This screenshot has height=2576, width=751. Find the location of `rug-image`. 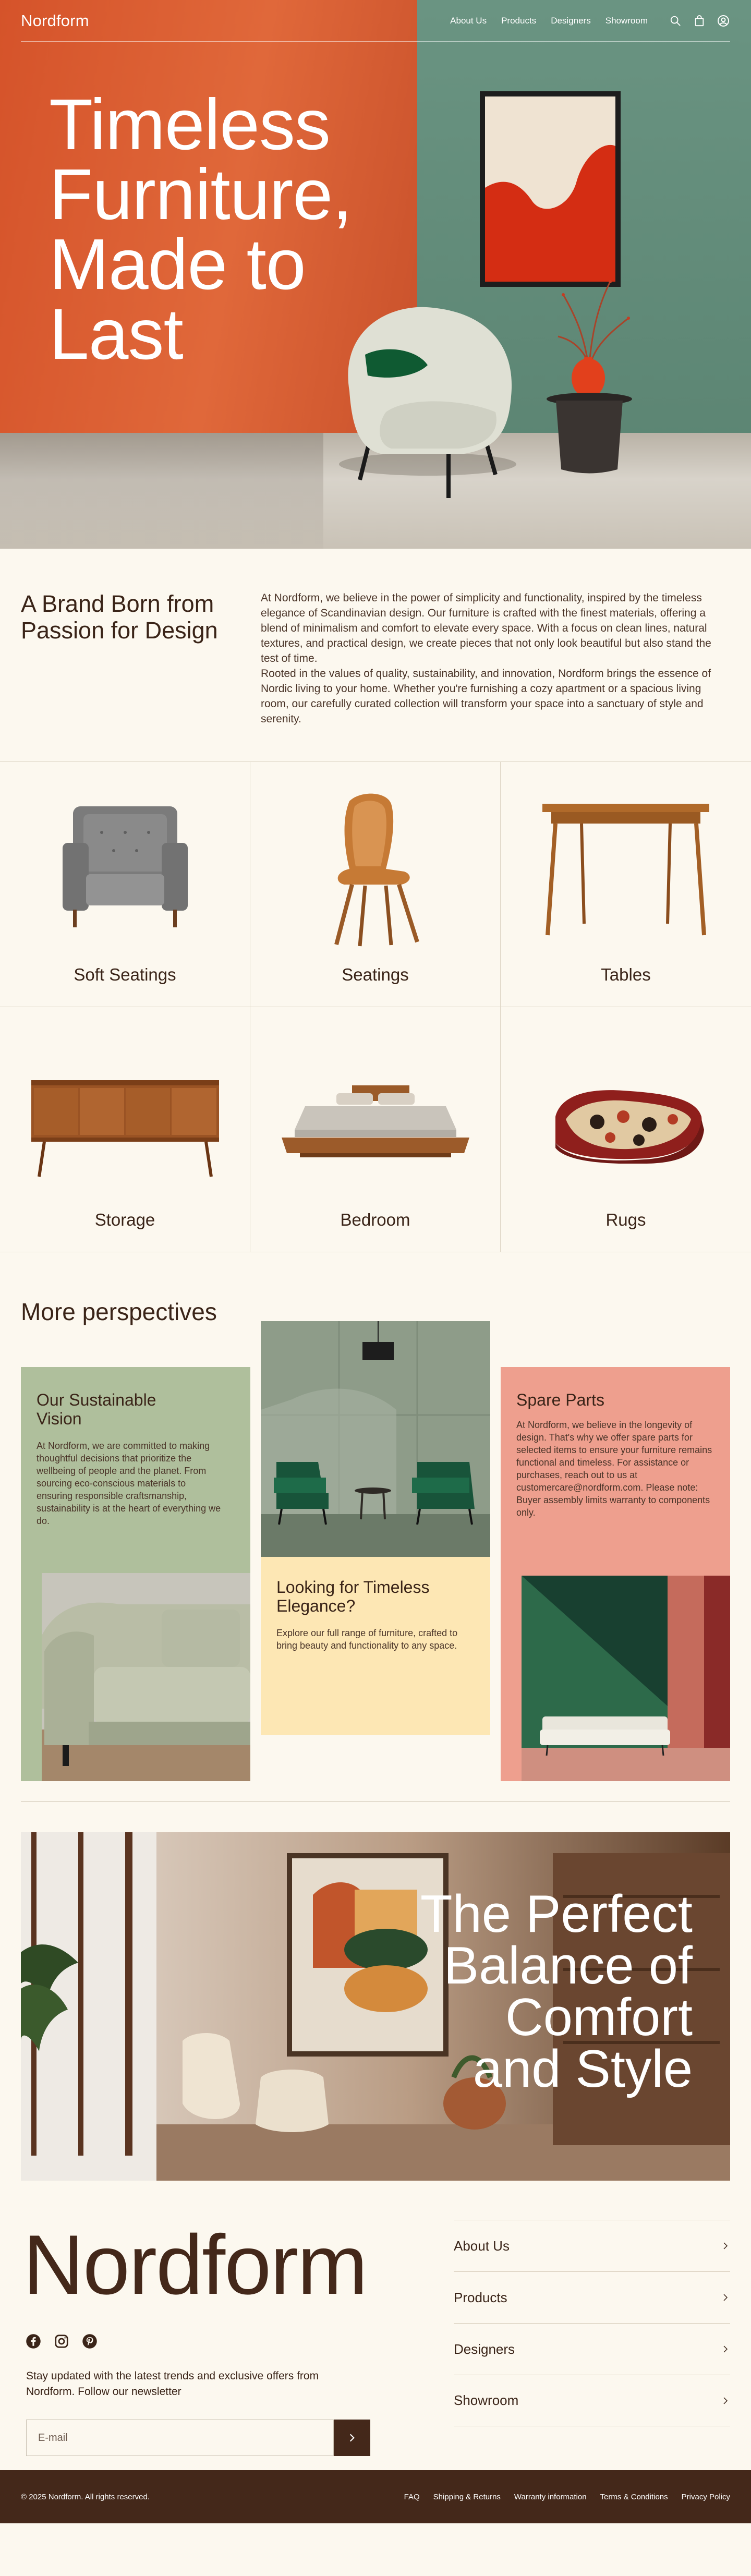

rug-image is located at coordinates (629, 1127).